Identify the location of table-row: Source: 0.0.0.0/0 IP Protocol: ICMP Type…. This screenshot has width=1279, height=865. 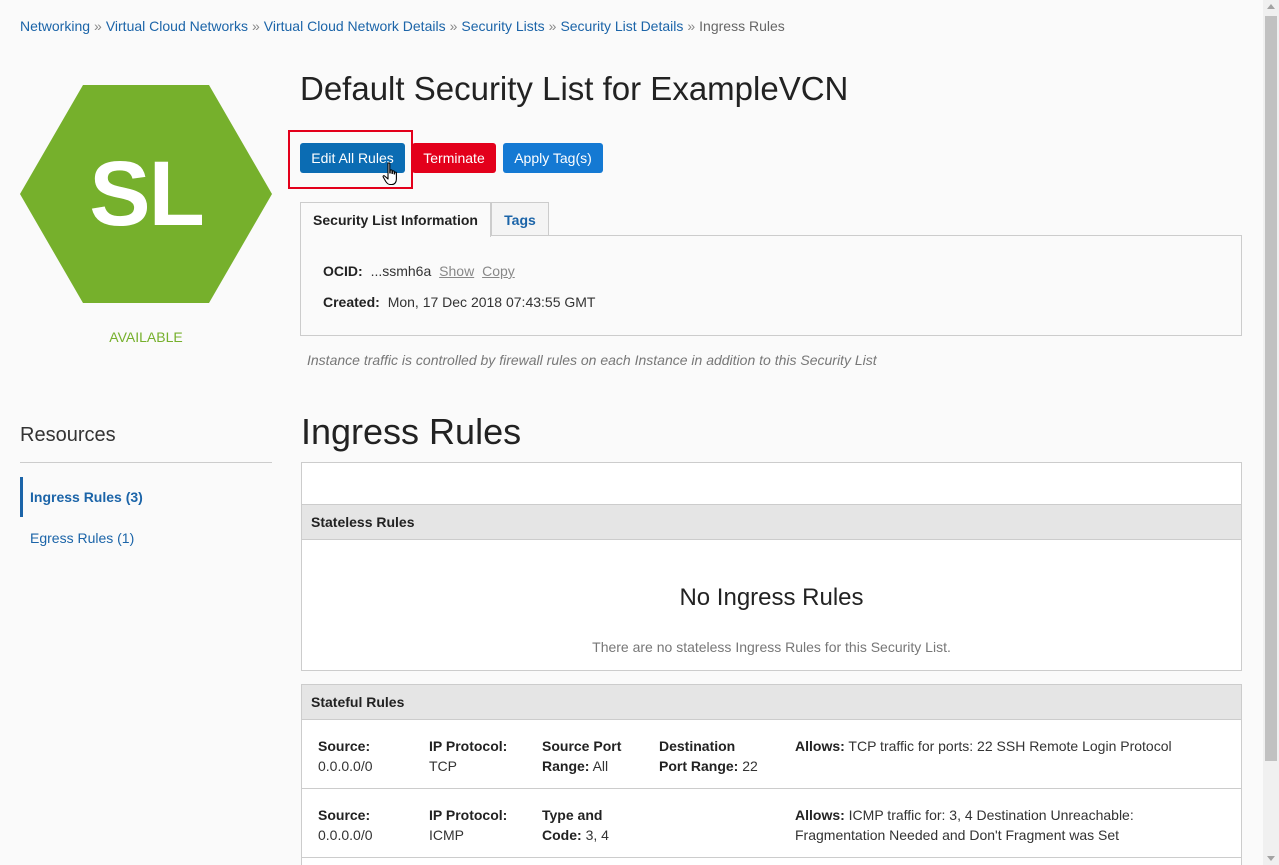
(771, 823).